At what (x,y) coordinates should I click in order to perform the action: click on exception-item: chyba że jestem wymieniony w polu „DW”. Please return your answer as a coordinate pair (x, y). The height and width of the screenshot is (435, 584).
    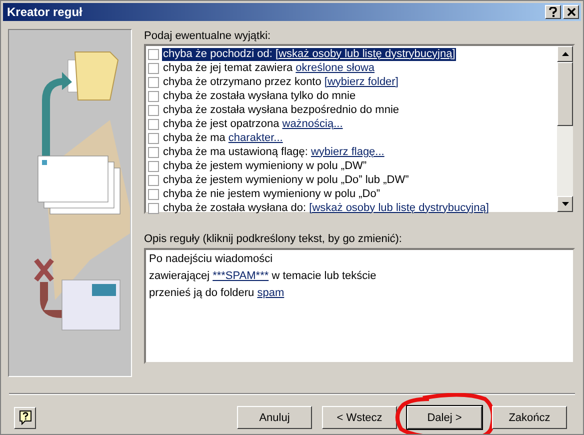
    Looking at the image, I should click on (265, 166).